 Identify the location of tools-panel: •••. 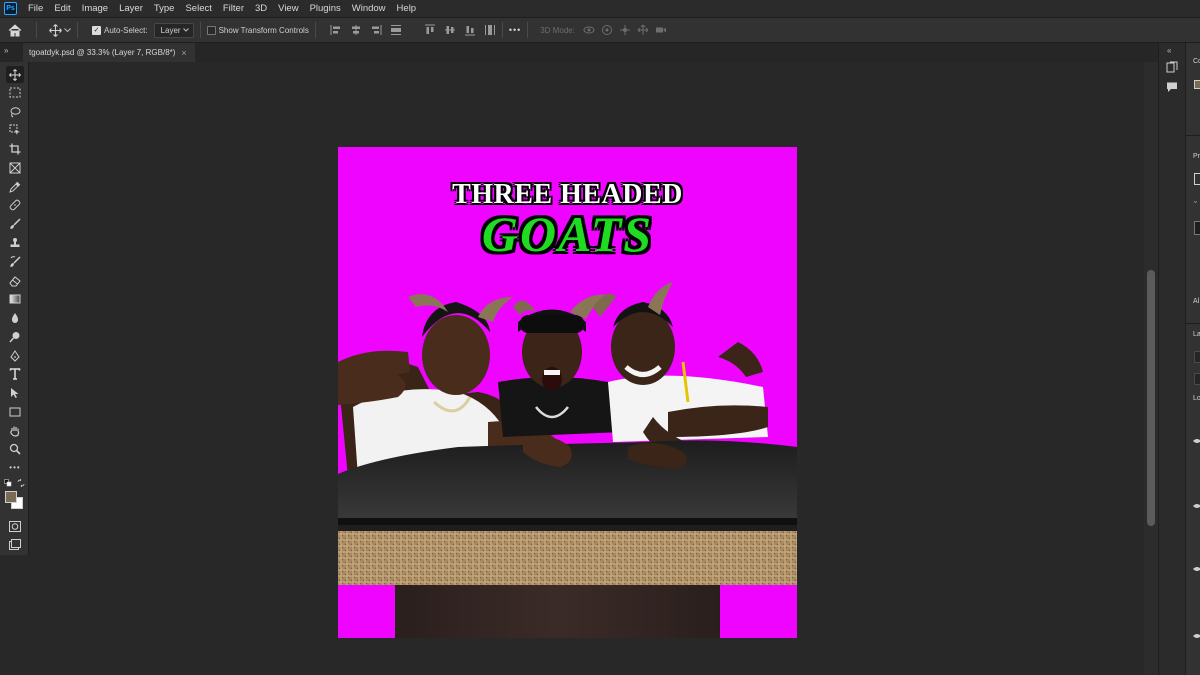
(14, 308).